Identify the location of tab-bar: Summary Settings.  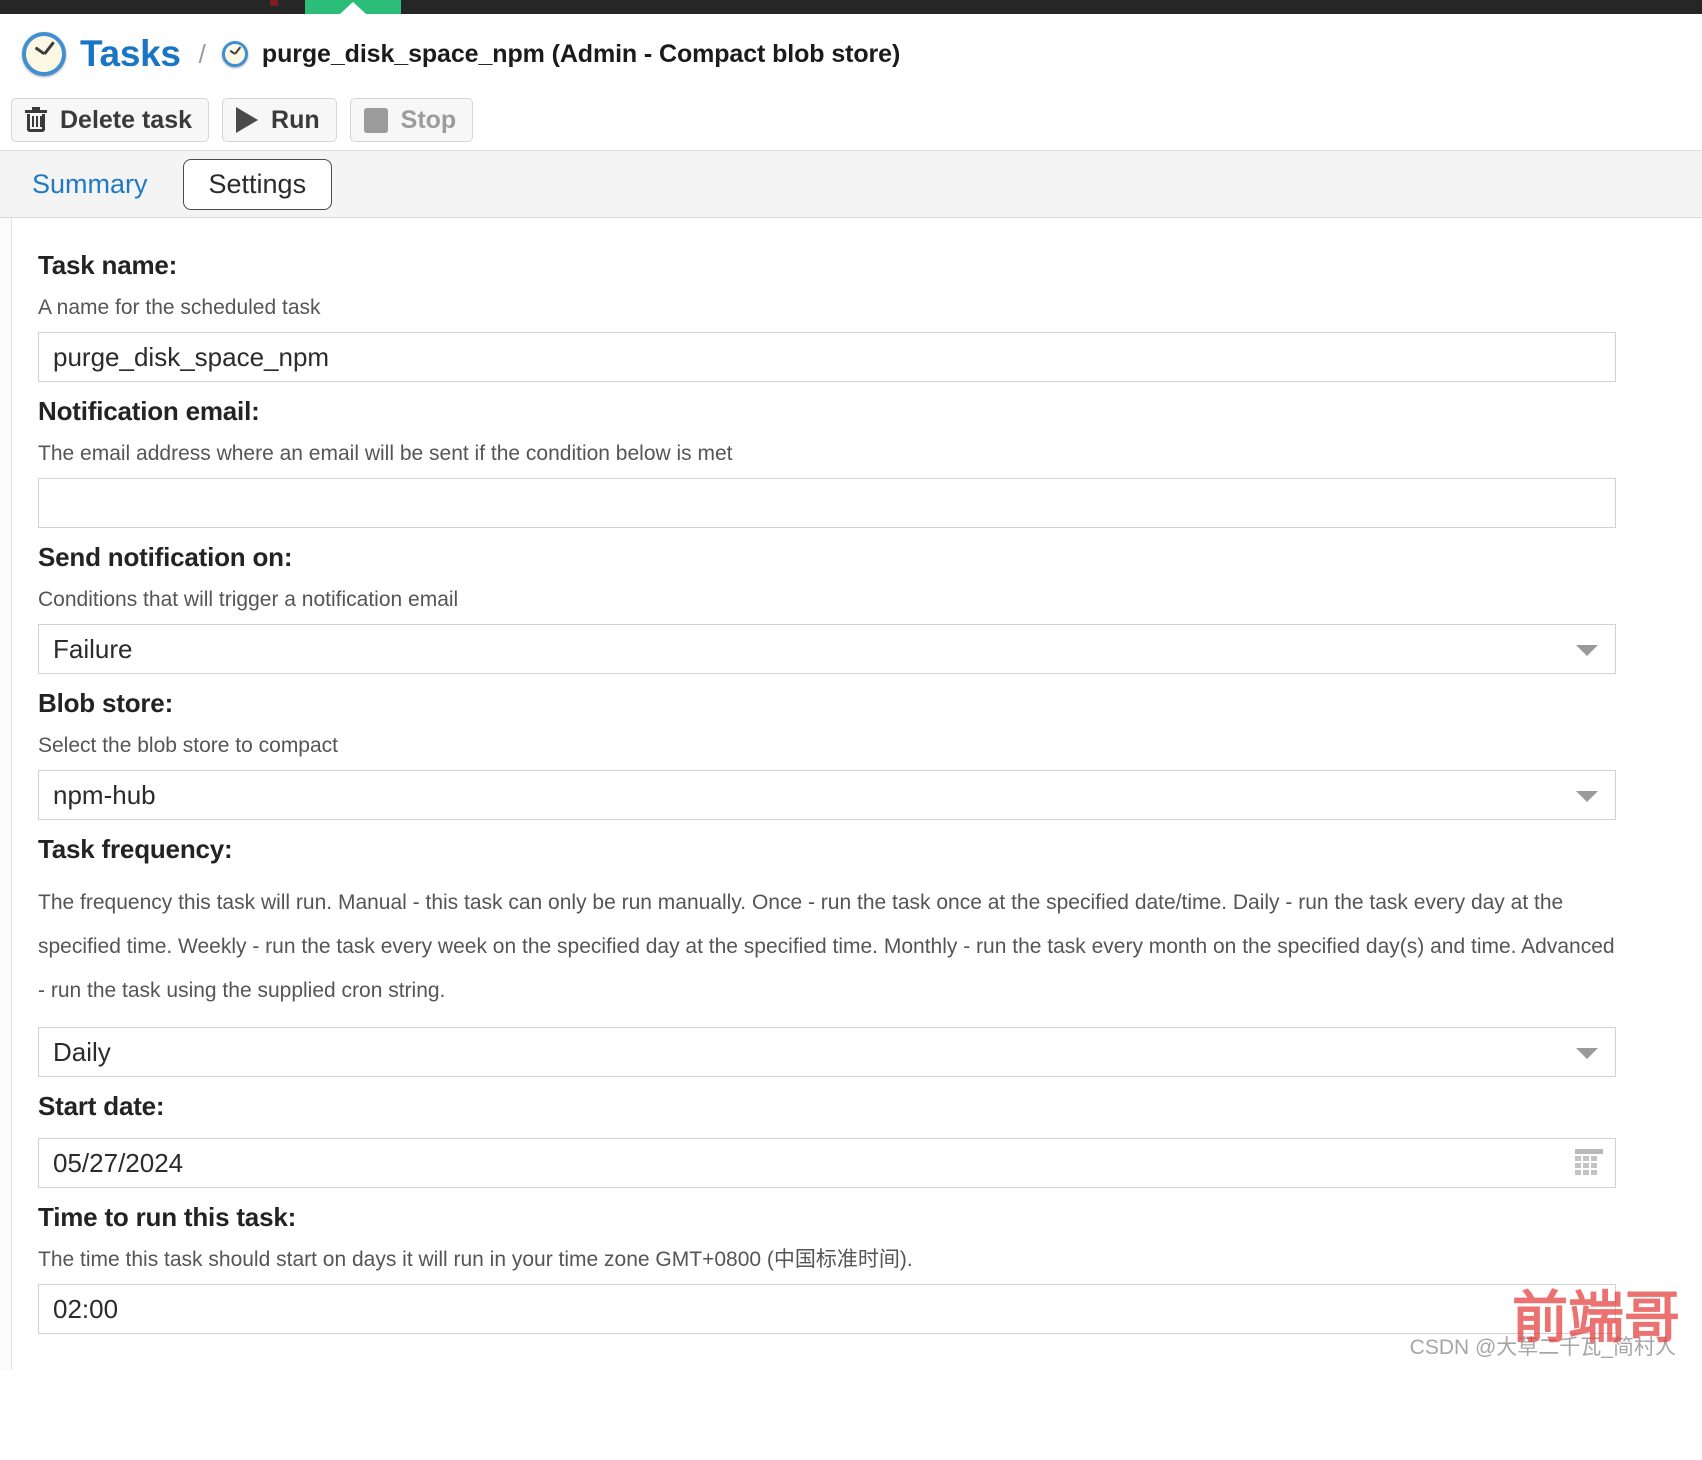
(851, 183).